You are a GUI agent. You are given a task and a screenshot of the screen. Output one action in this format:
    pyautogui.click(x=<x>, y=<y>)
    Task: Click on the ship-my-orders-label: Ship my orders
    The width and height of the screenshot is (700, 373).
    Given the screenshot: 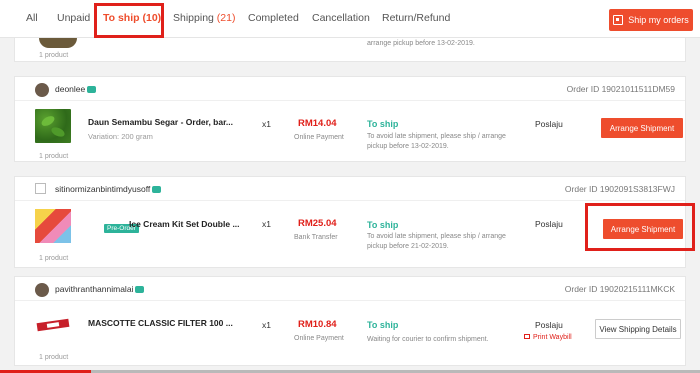 What is the action you would take?
    pyautogui.click(x=658, y=20)
    